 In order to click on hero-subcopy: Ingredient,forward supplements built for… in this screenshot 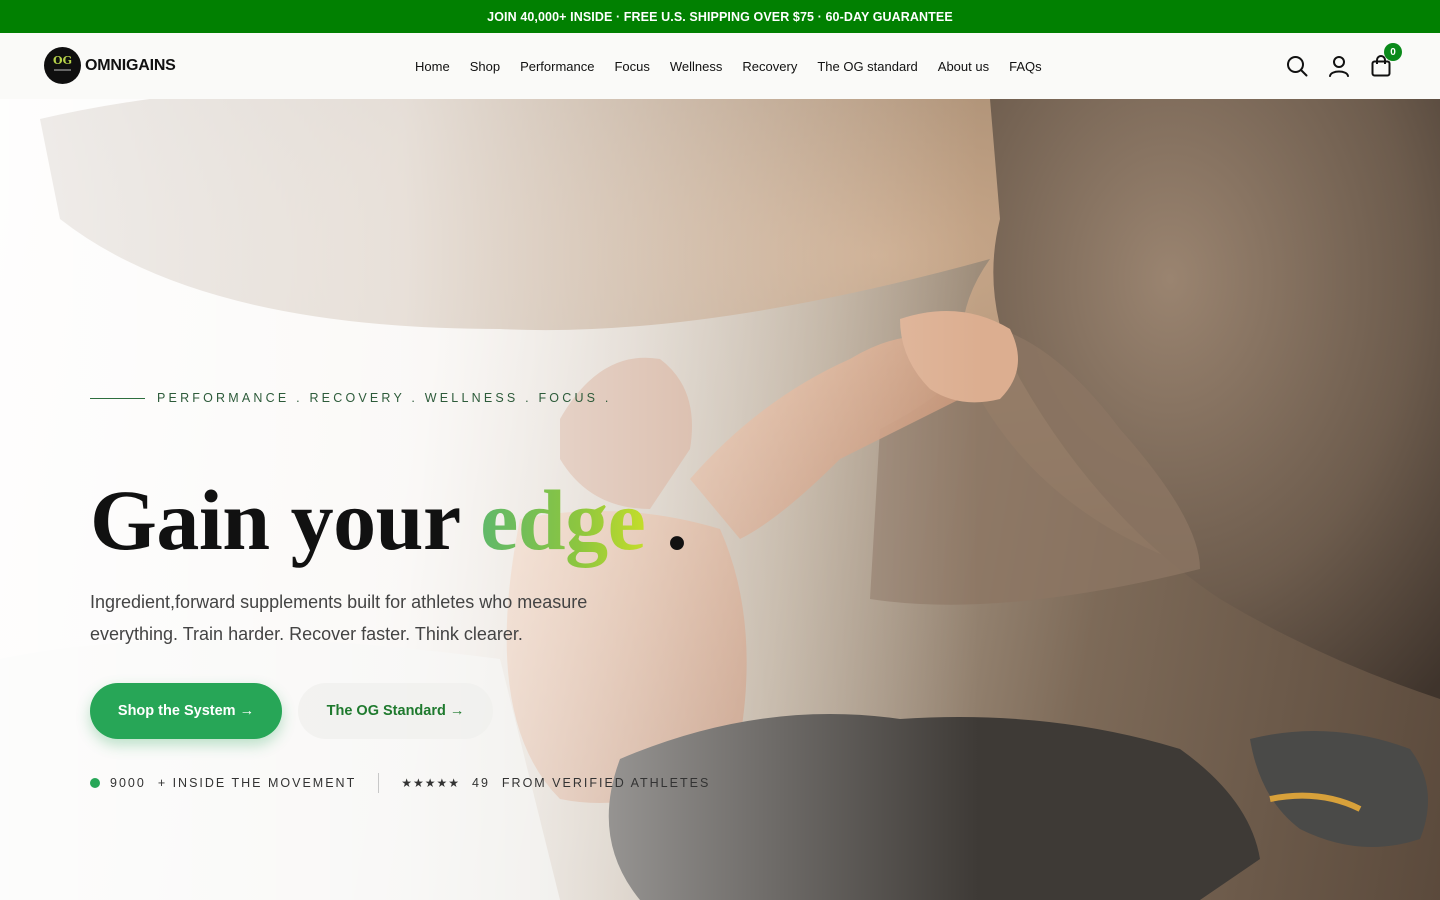, I will do `click(339, 618)`.